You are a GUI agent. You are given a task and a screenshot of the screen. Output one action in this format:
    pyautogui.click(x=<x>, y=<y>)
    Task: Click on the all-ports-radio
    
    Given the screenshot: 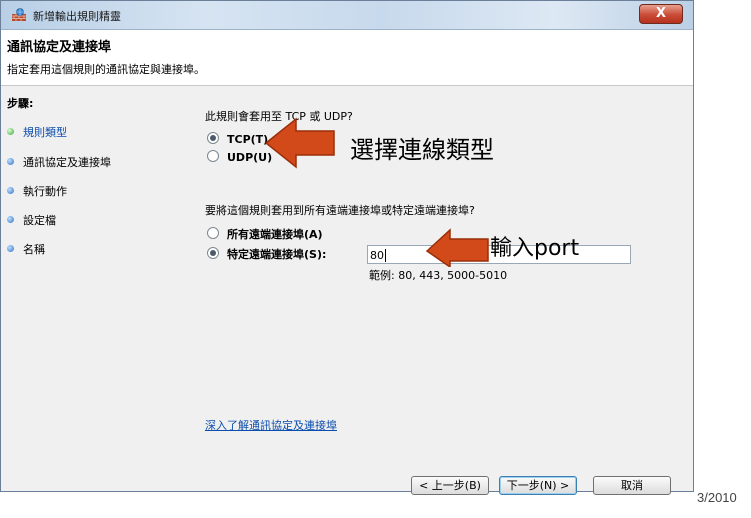 What is the action you would take?
    pyautogui.click(x=213, y=233)
    